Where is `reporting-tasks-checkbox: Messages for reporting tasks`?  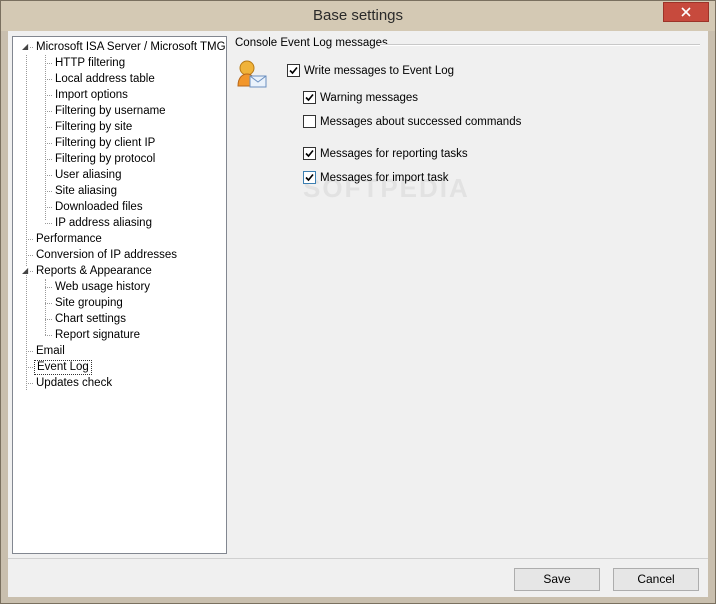 reporting-tasks-checkbox: Messages for reporting tasks is located at coordinates (385, 153).